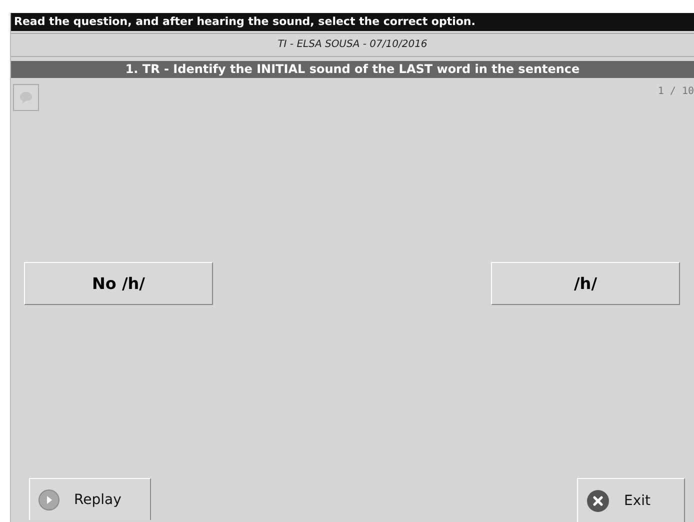  What do you see at coordinates (585, 283) in the screenshot?
I see `answer-option-button: /h/` at bounding box center [585, 283].